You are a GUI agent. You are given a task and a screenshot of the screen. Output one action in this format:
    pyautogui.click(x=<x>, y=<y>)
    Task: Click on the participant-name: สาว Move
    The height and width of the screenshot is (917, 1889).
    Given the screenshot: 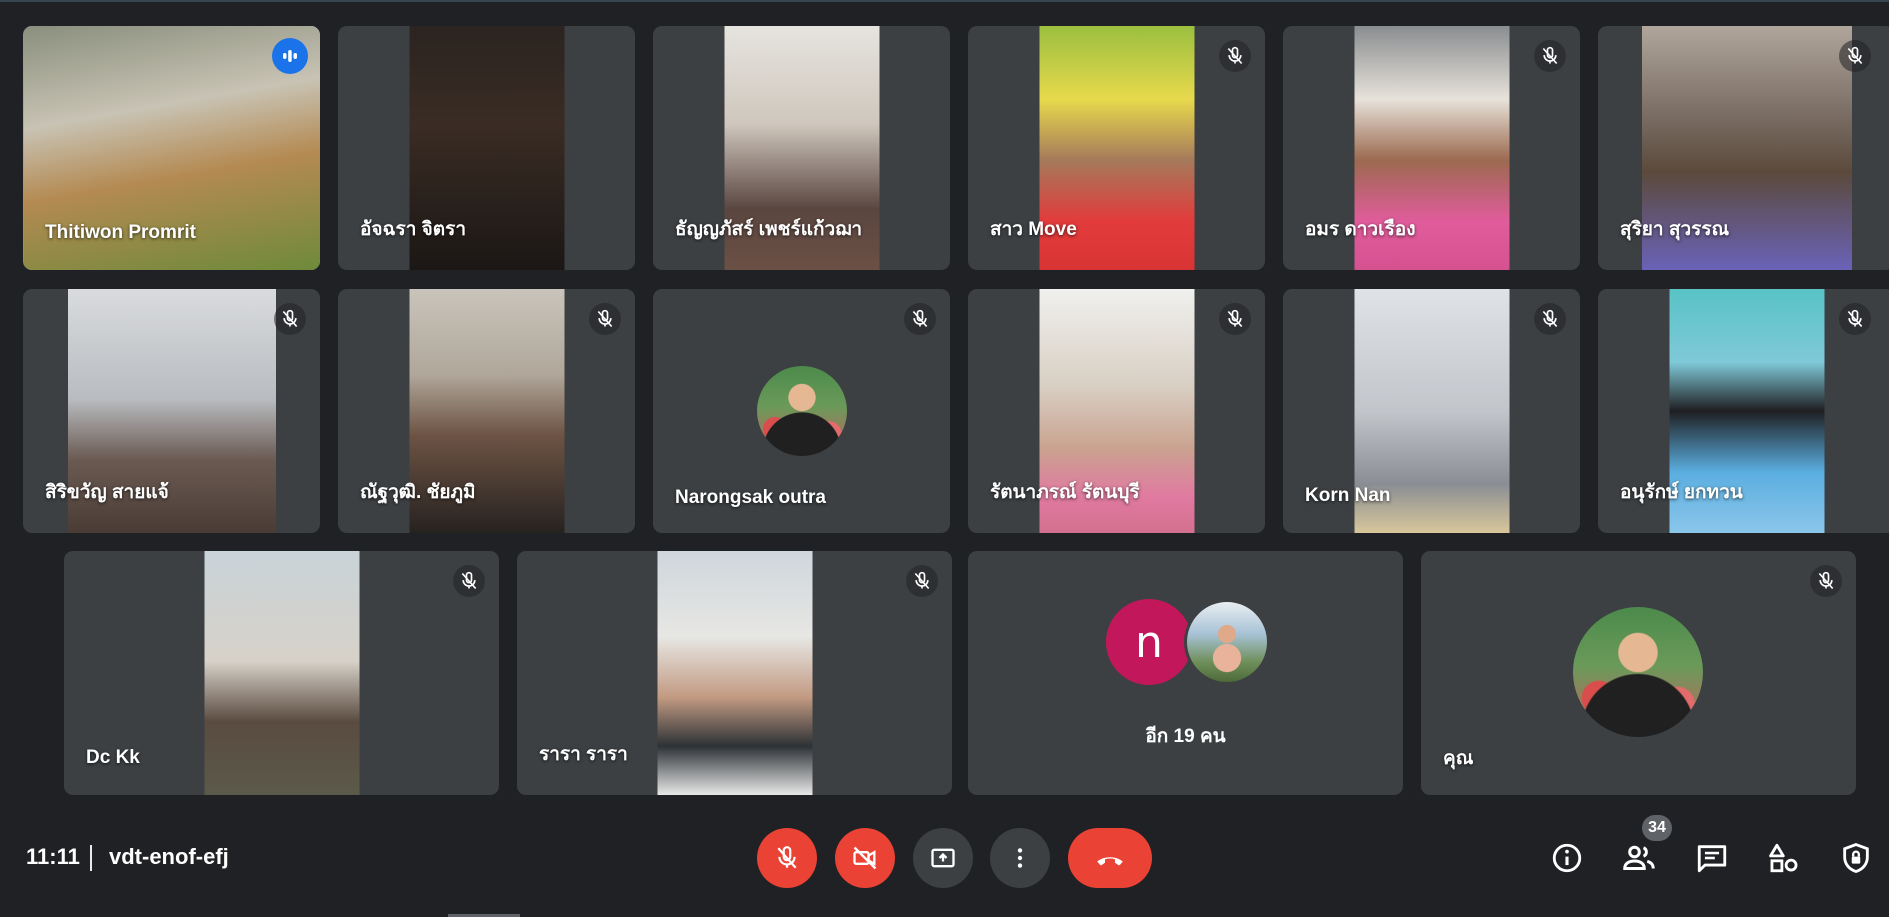 What is the action you would take?
    pyautogui.click(x=1033, y=229)
    